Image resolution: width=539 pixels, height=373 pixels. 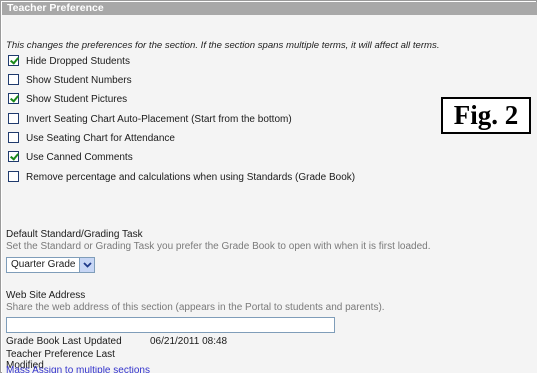 I want to click on show-student-numbers-checkbox, so click(x=13, y=79).